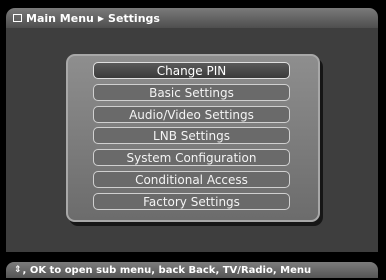 The width and height of the screenshot is (386, 280). What do you see at coordinates (191, 114) in the screenshot?
I see `menu-item-audio-video-settings: Audio/Video Settings` at bounding box center [191, 114].